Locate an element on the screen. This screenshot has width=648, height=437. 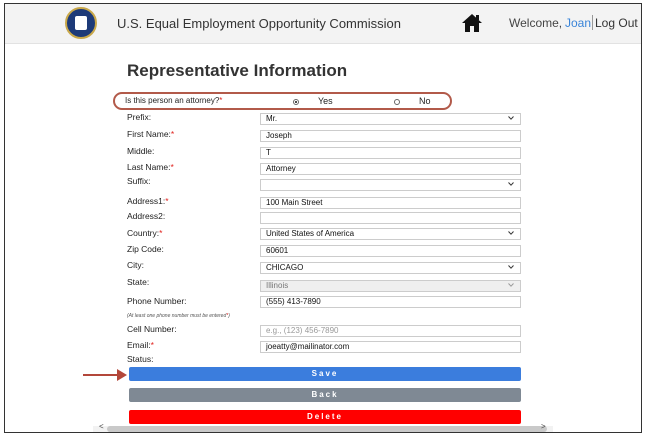
scroll-left-icon: < is located at coordinates (101, 426).